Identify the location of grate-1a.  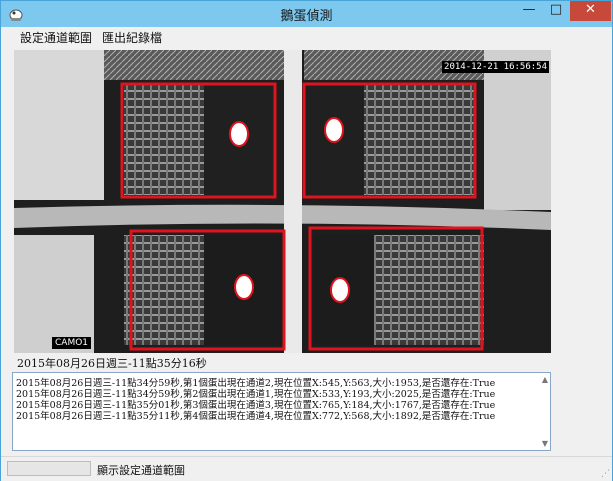
(164, 140).